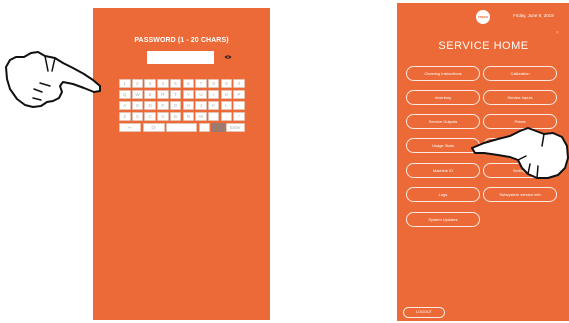 Image resolution: width=569 pixels, height=323 pixels. What do you see at coordinates (125, 105) in the screenshot?
I see `key: A` at bounding box center [125, 105].